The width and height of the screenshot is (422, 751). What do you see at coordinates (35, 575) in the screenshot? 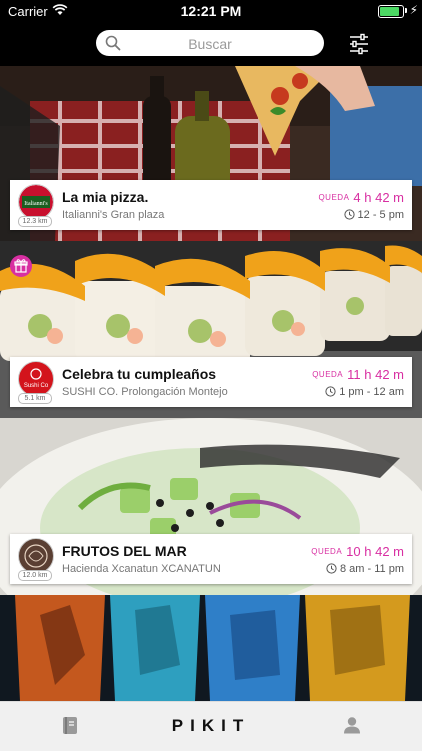
I see `distance-badge: 12.0 km` at bounding box center [35, 575].